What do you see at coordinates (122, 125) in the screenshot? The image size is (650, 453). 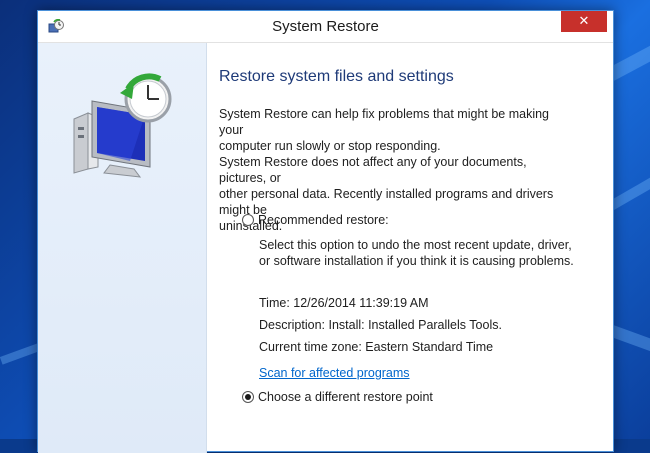 I see `computer-restore-clock-icon` at bounding box center [122, 125].